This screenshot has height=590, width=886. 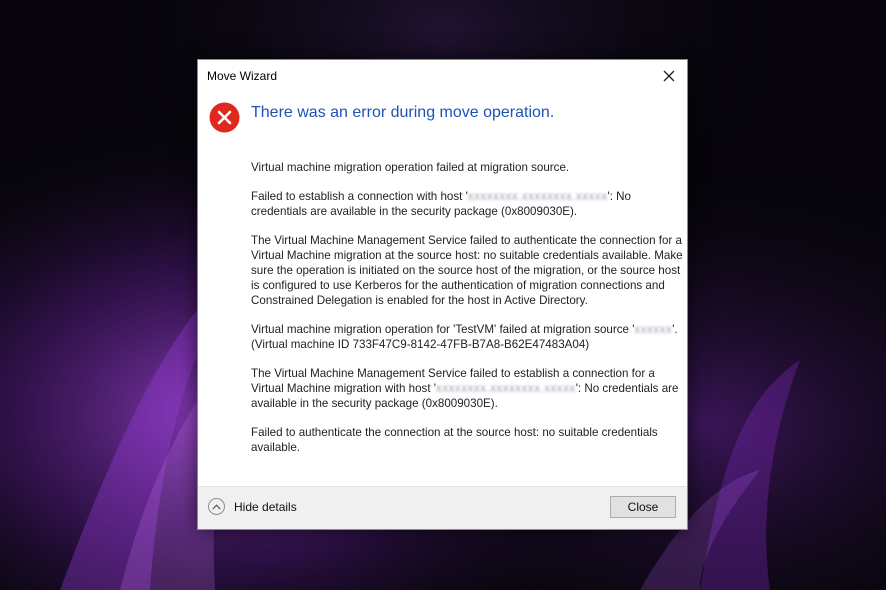 I want to click on hide-details-toggle: Hide details, so click(x=252, y=506).